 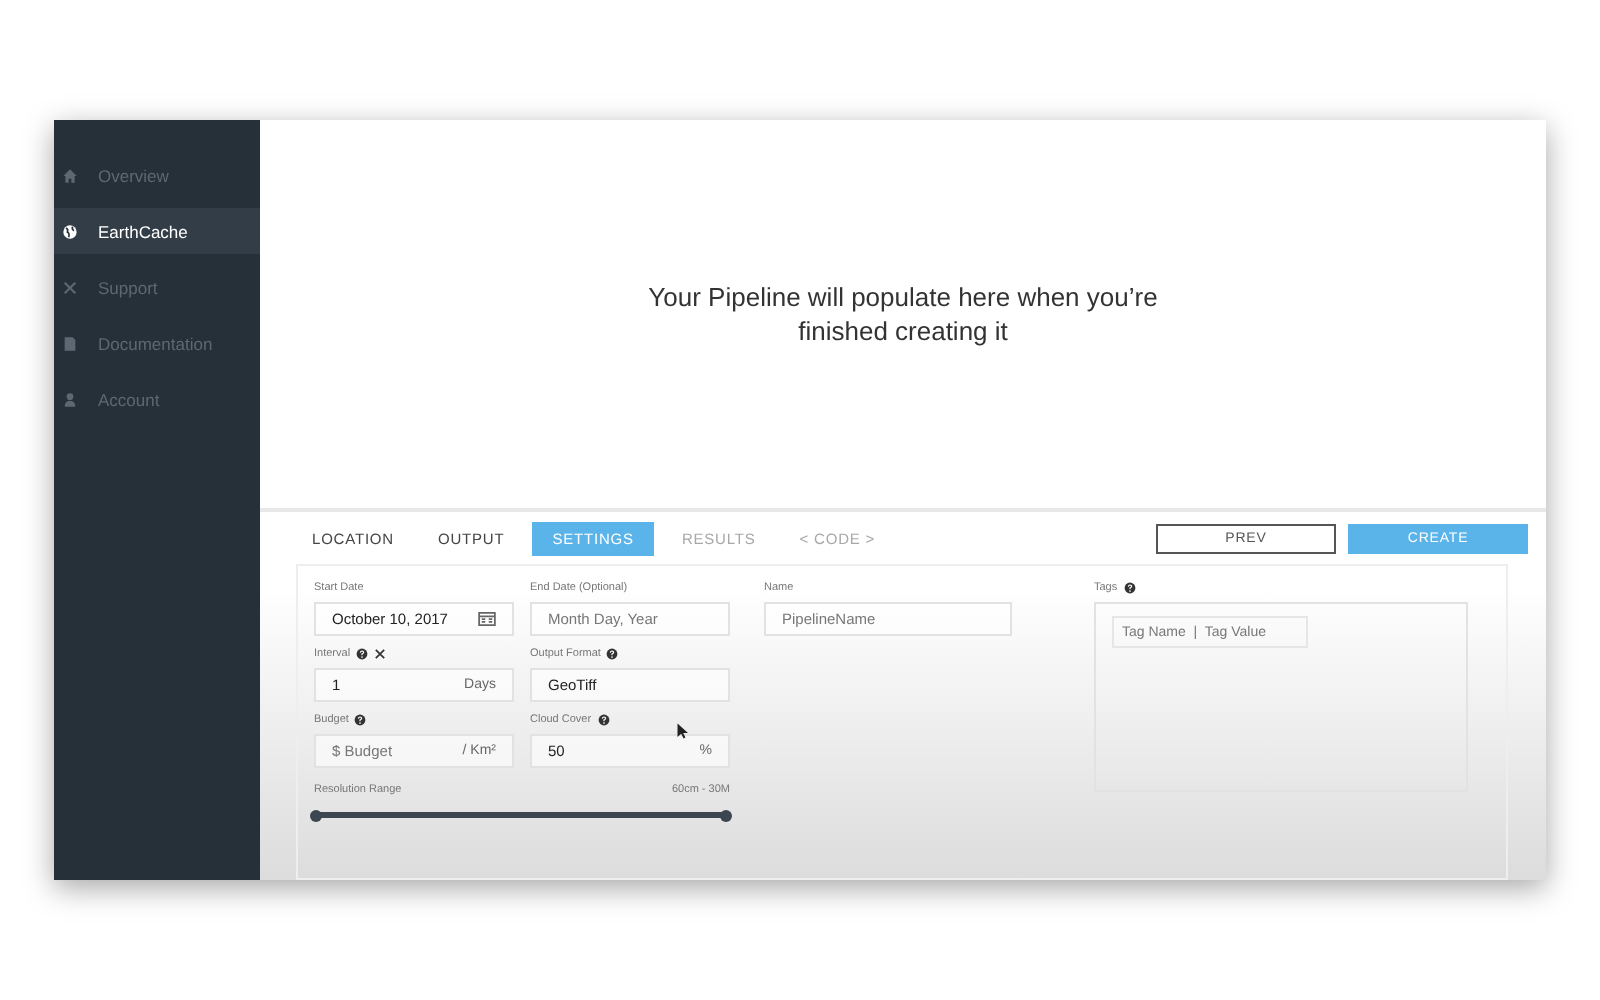 What do you see at coordinates (70, 231) in the screenshot?
I see `globe-icon` at bounding box center [70, 231].